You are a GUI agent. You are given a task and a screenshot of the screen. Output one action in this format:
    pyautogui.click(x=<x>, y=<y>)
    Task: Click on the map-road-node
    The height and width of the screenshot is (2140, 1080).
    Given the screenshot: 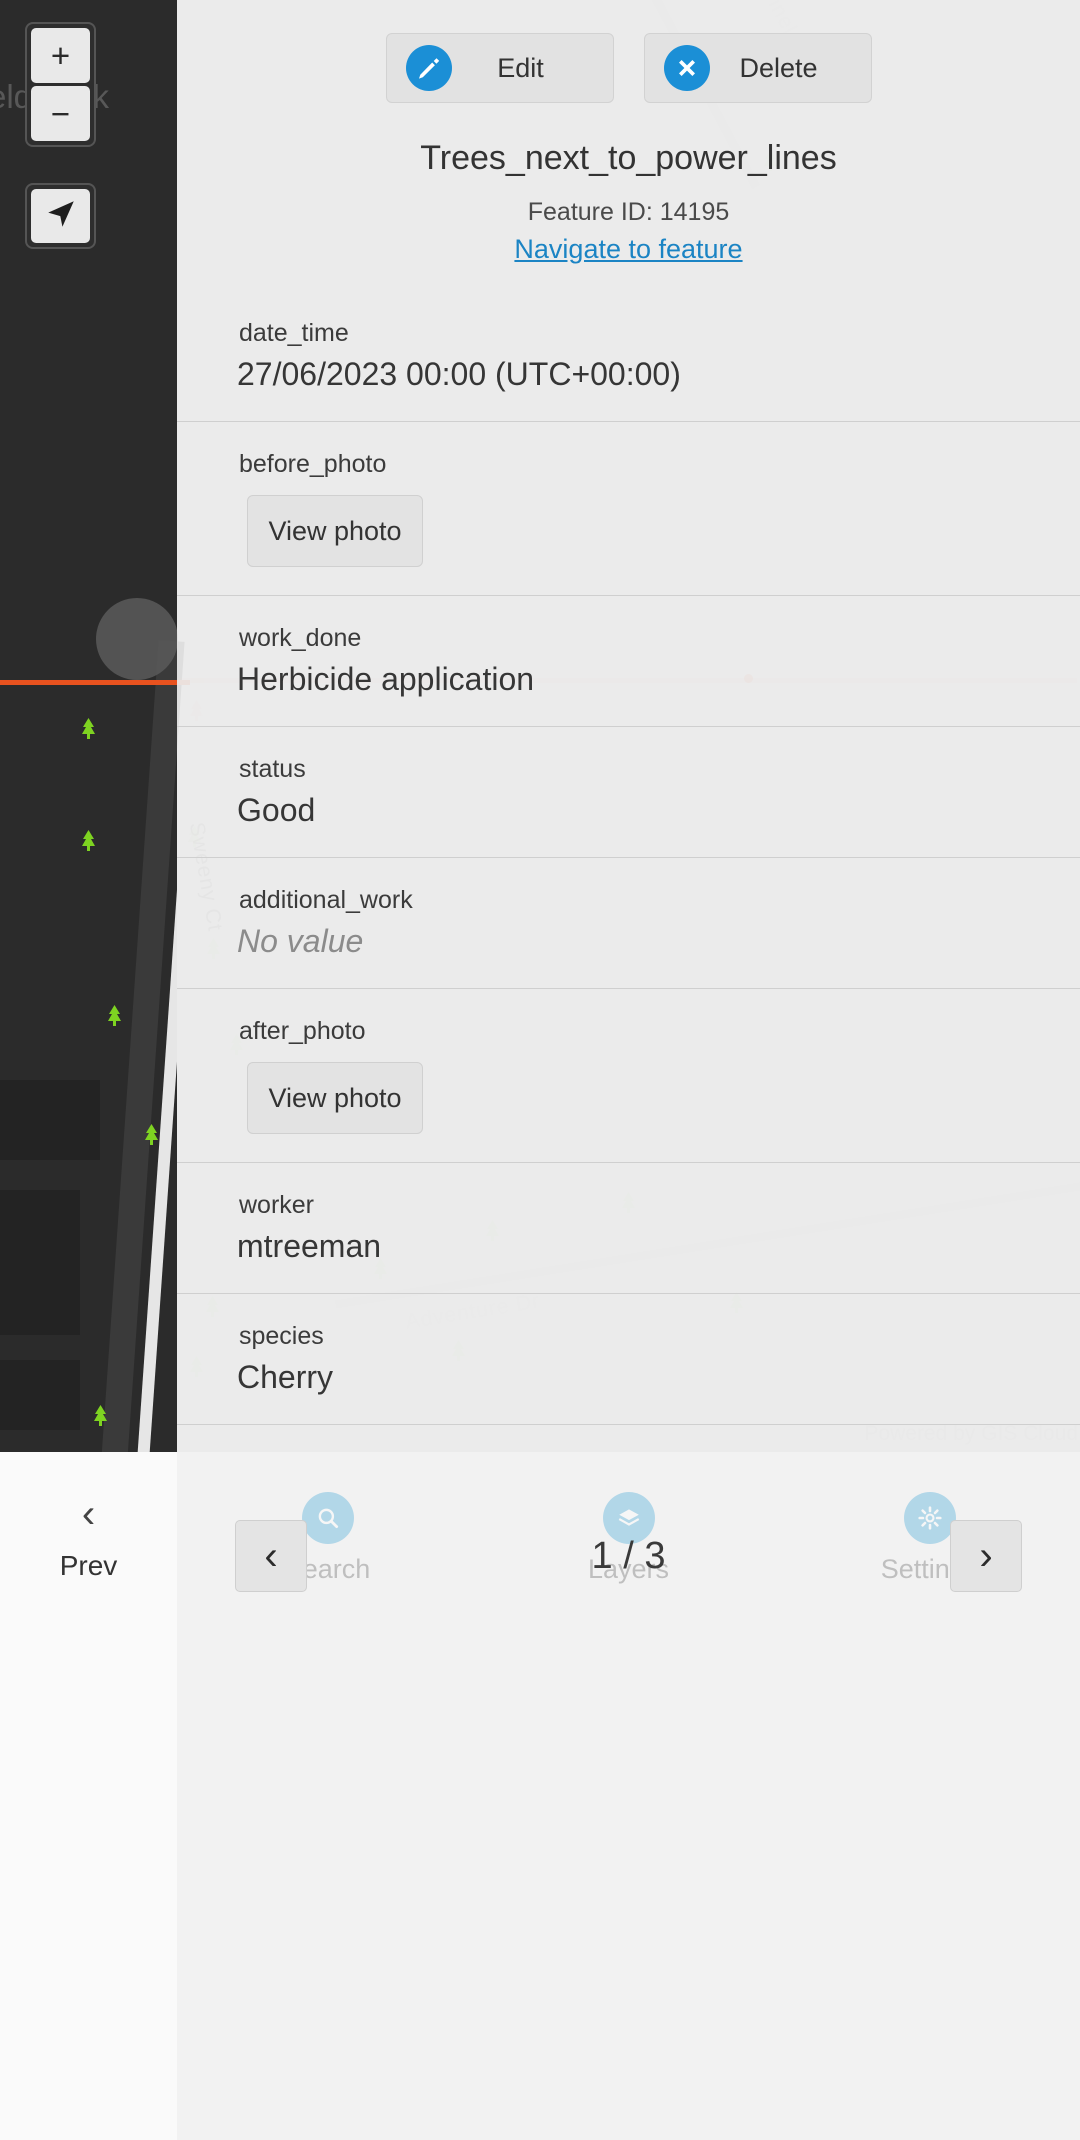 What is the action you would take?
    pyautogui.click(x=137, y=639)
    